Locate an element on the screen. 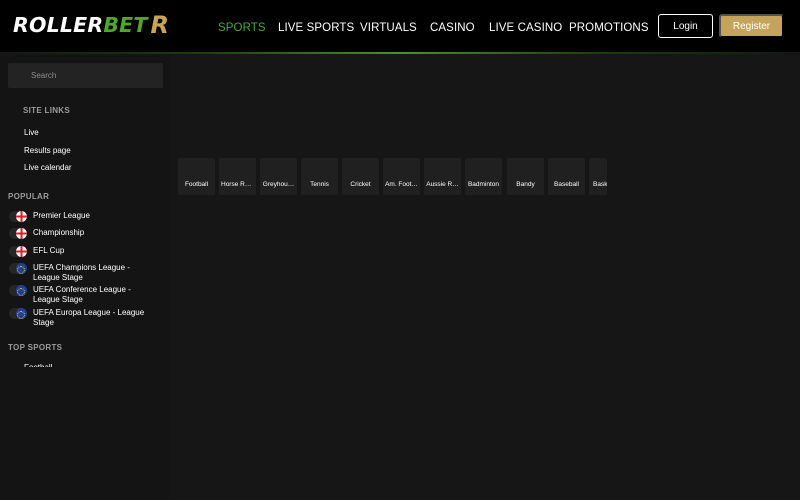 The height and width of the screenshot is (500, 800). sport-tile-label: Bask is located at coordinates (600, 184).